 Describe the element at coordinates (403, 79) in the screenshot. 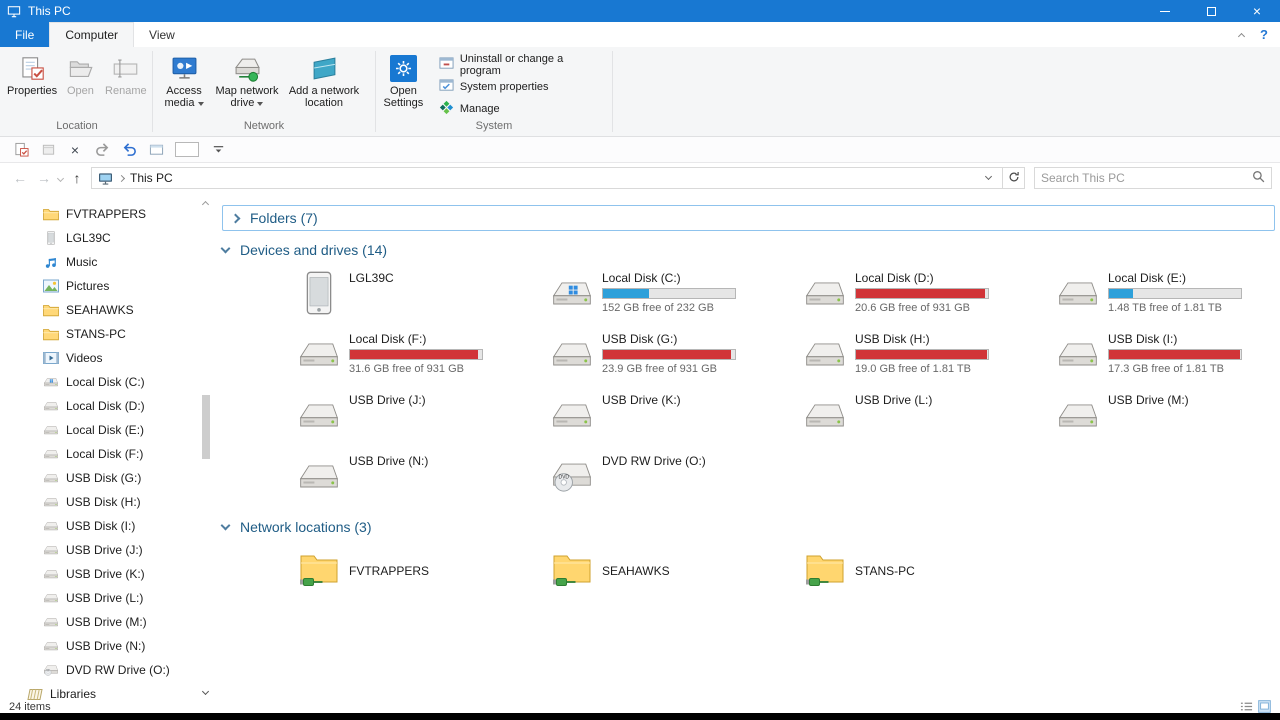

I see `open-settings-button: Open Settings` at that location.